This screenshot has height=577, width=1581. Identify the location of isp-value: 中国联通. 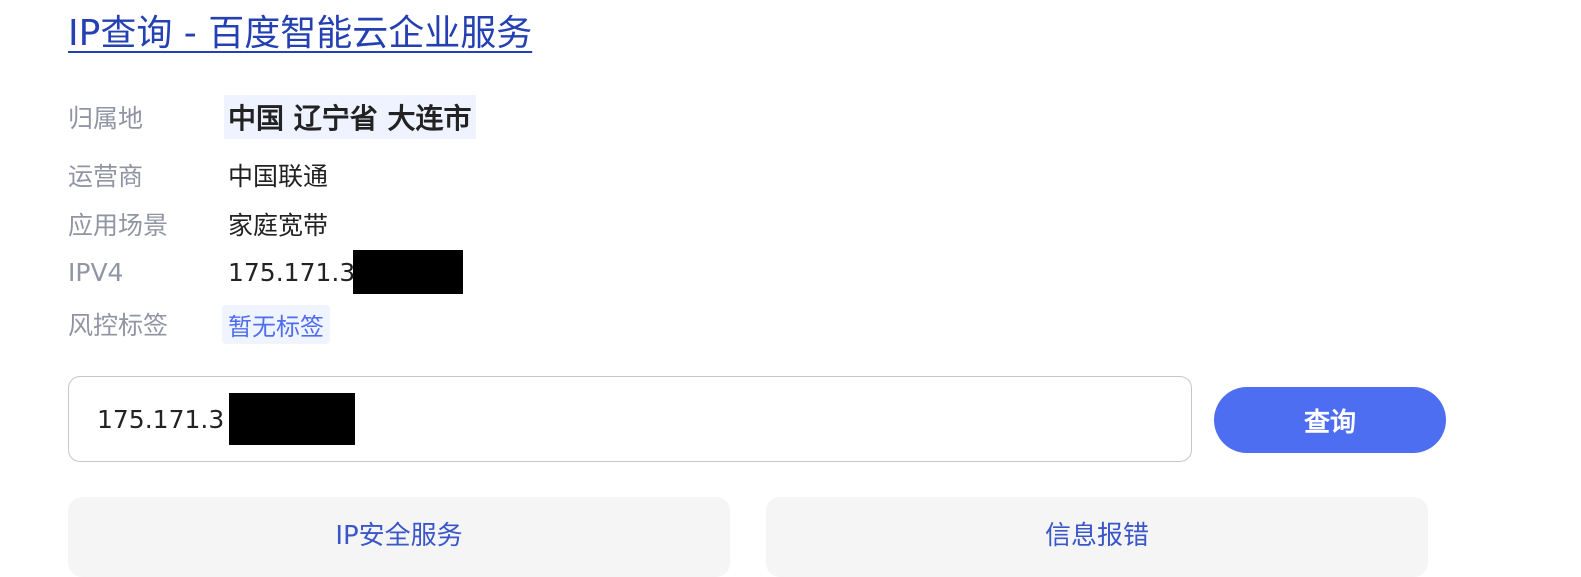
(278, 176).